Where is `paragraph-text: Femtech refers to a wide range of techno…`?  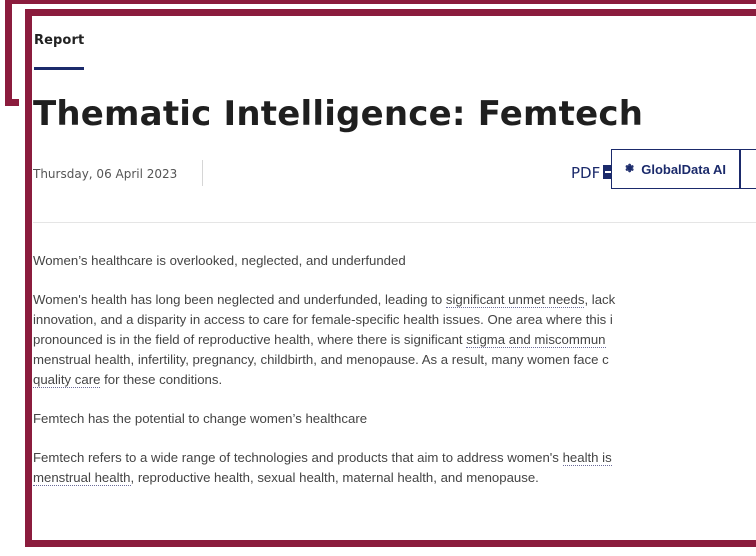 paragraph-text: Femtech refers to a wide range of techno… is located at coordinates (298, 457).